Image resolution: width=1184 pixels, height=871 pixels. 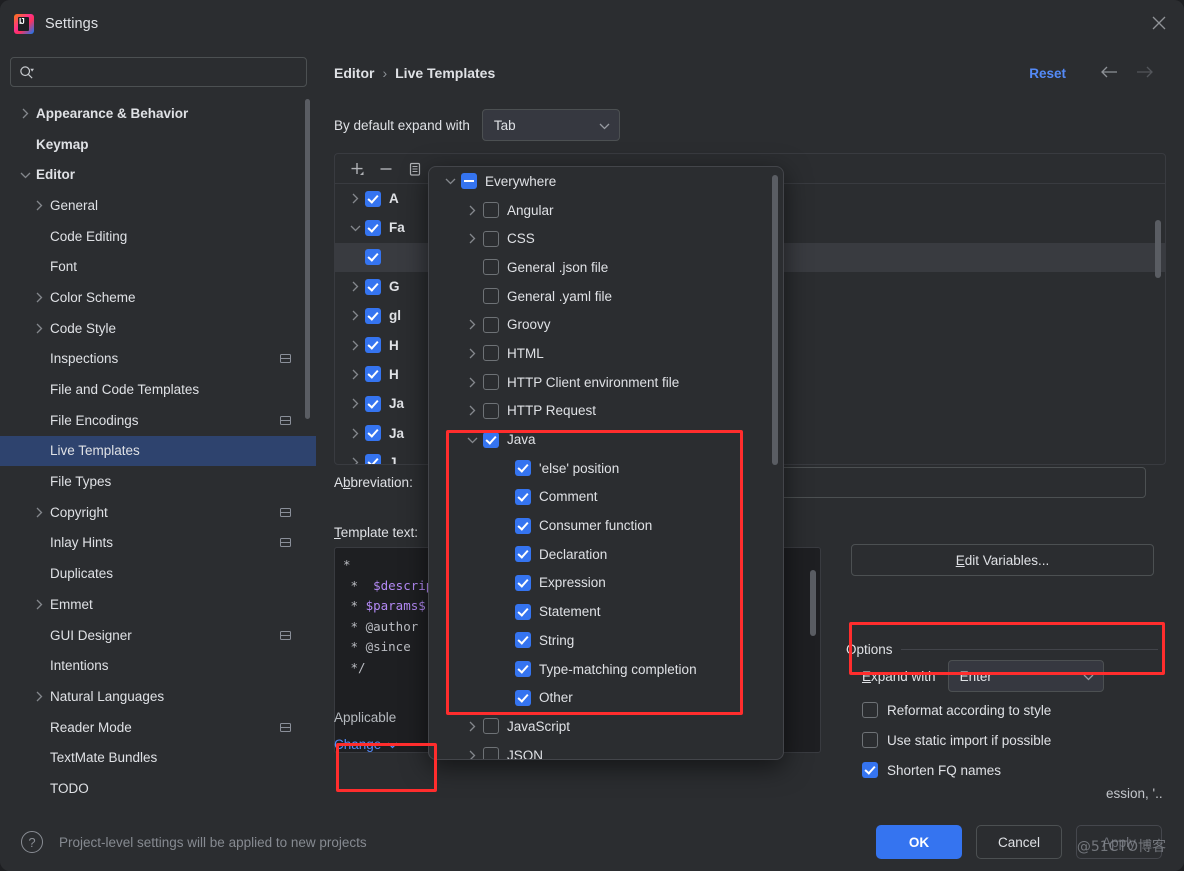 What do you see at coordinates (158, 113) in the screenshot?
I see `sidebar-item-appearance-behavior: Appearance & Behavior` at bounding box center [158, 113].